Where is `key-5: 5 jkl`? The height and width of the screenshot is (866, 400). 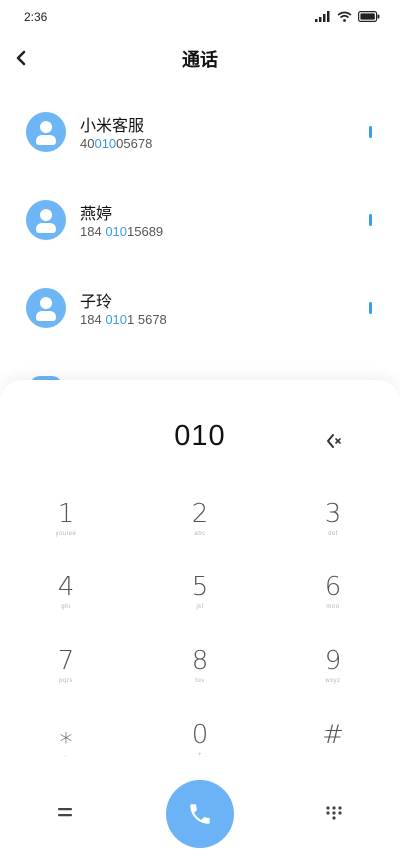 key-5: 5 jkl is located at coordinates (200, 602).